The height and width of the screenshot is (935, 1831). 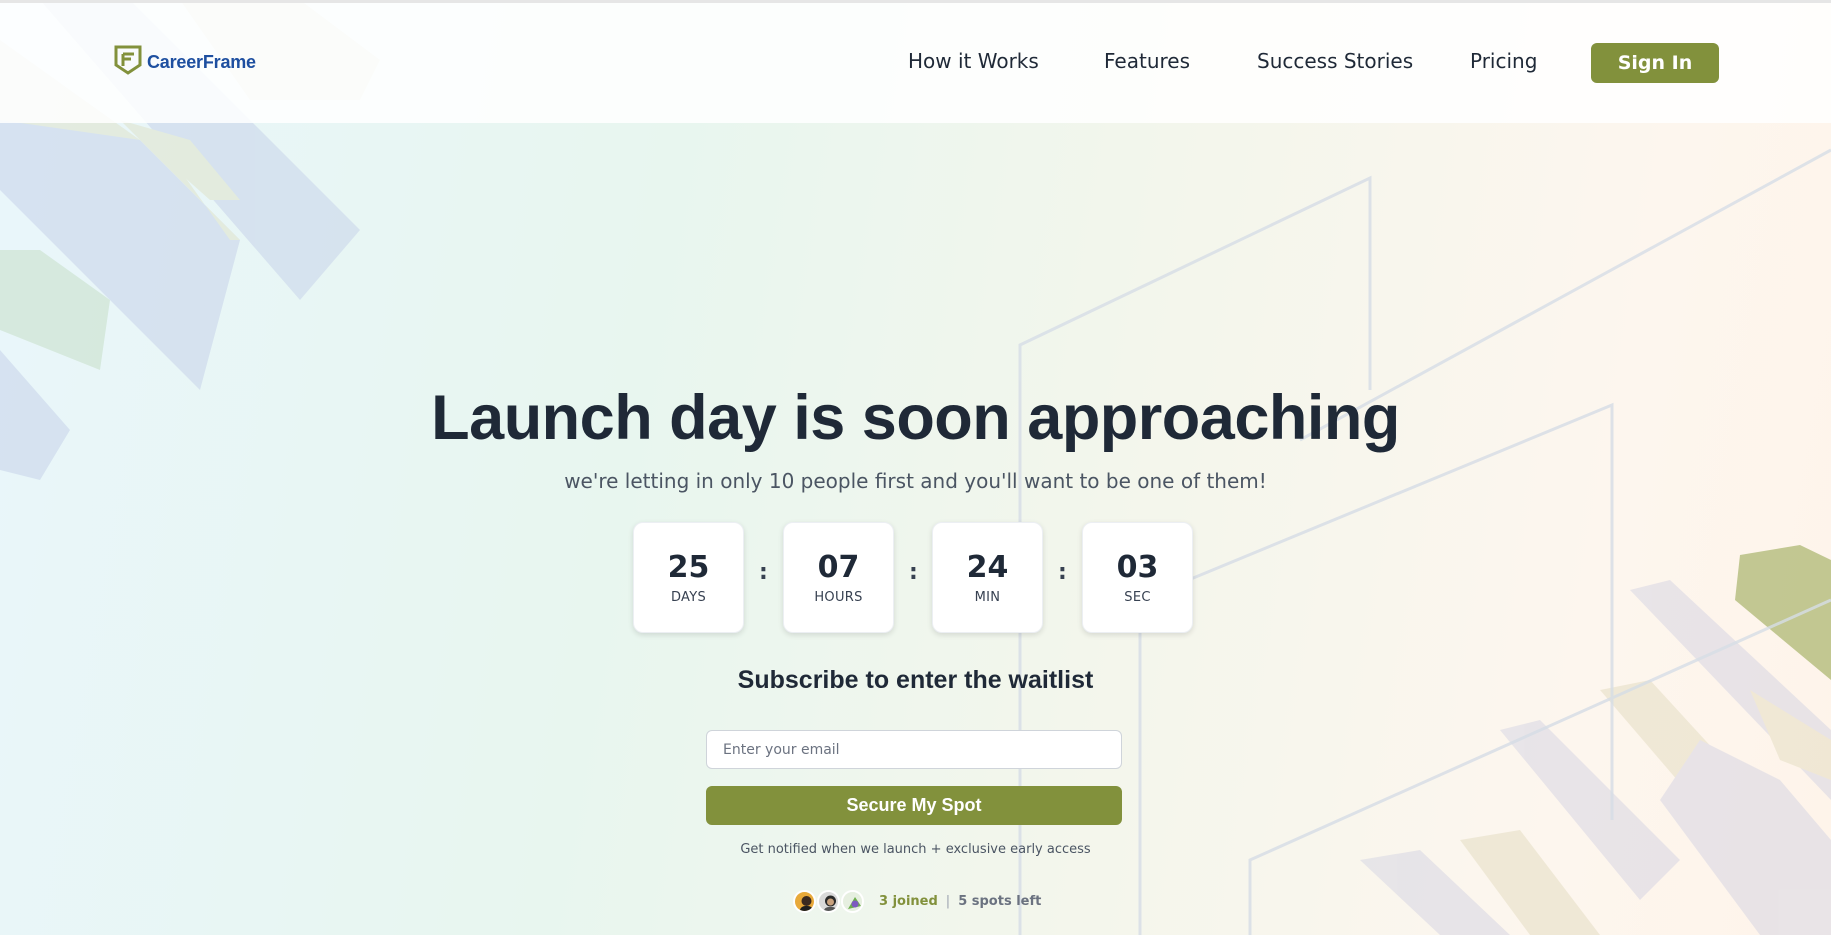 What do you see at coordinates (915, 680) in the screenshot?
I see `waitlist-title: Subscribe to enter the waitlist` at bounding box center [915, 680].